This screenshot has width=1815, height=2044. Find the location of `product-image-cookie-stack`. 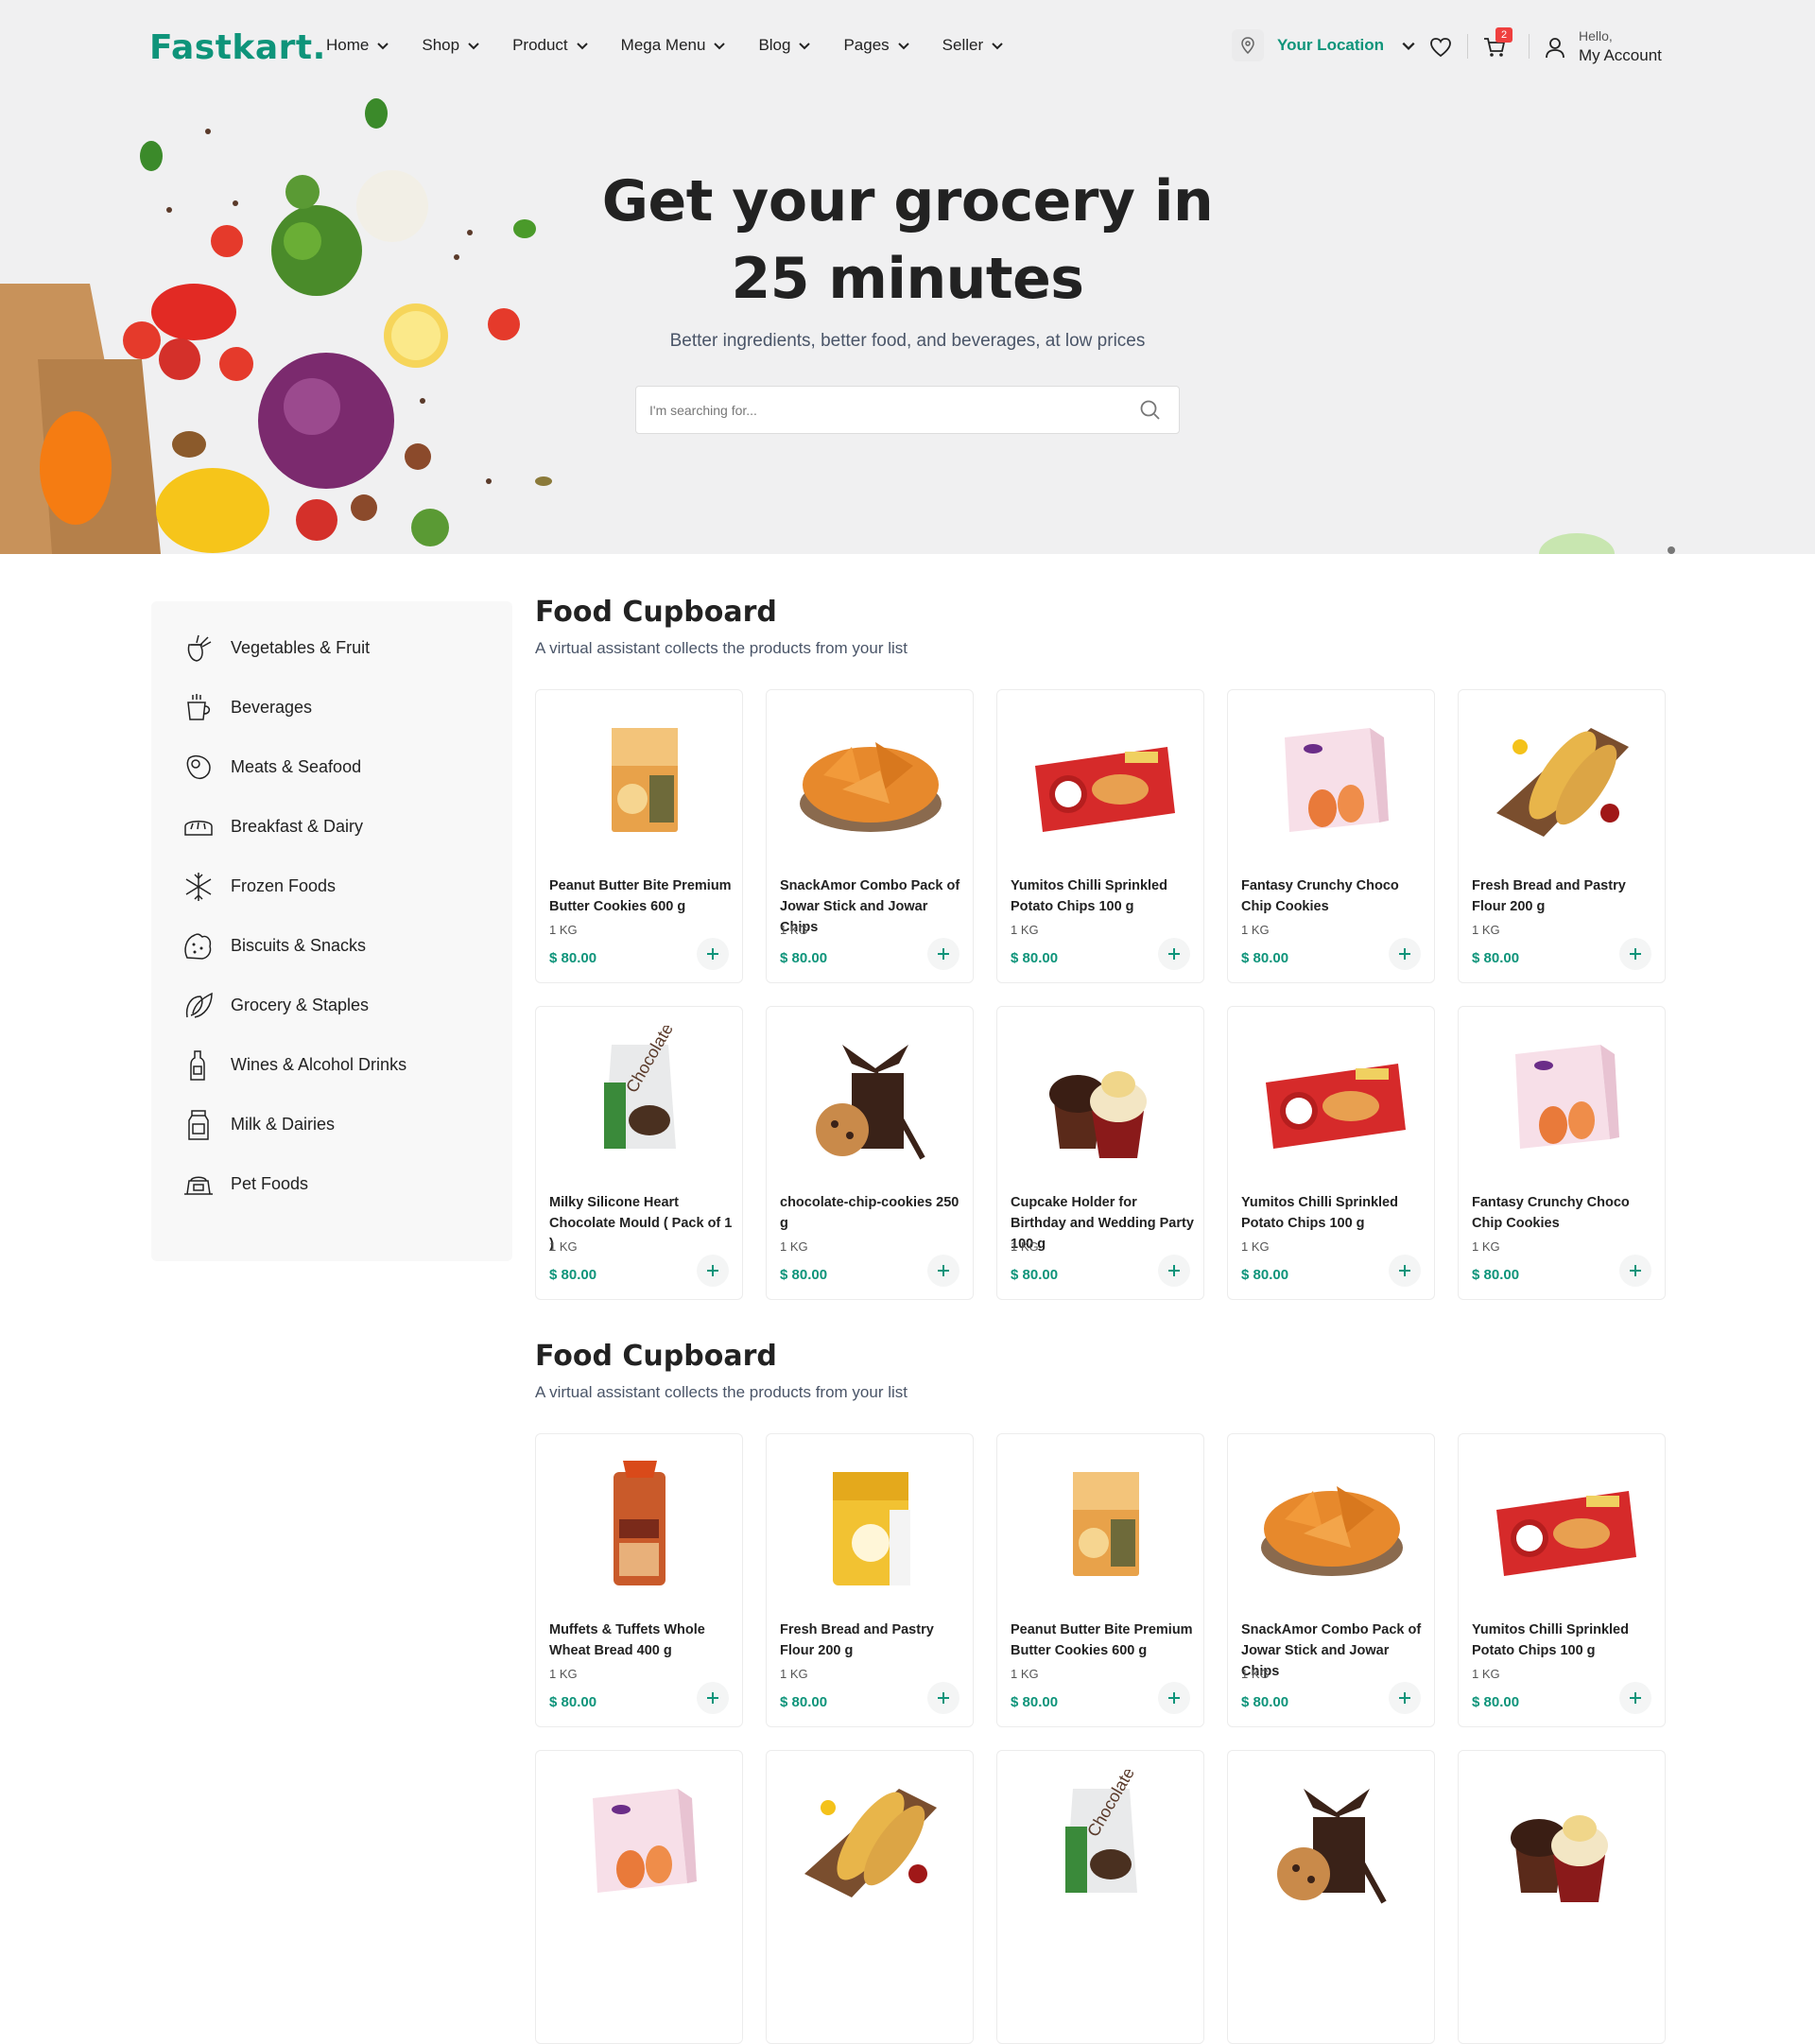

product-image-cookie-stack is located at coordinates (871, 1097).